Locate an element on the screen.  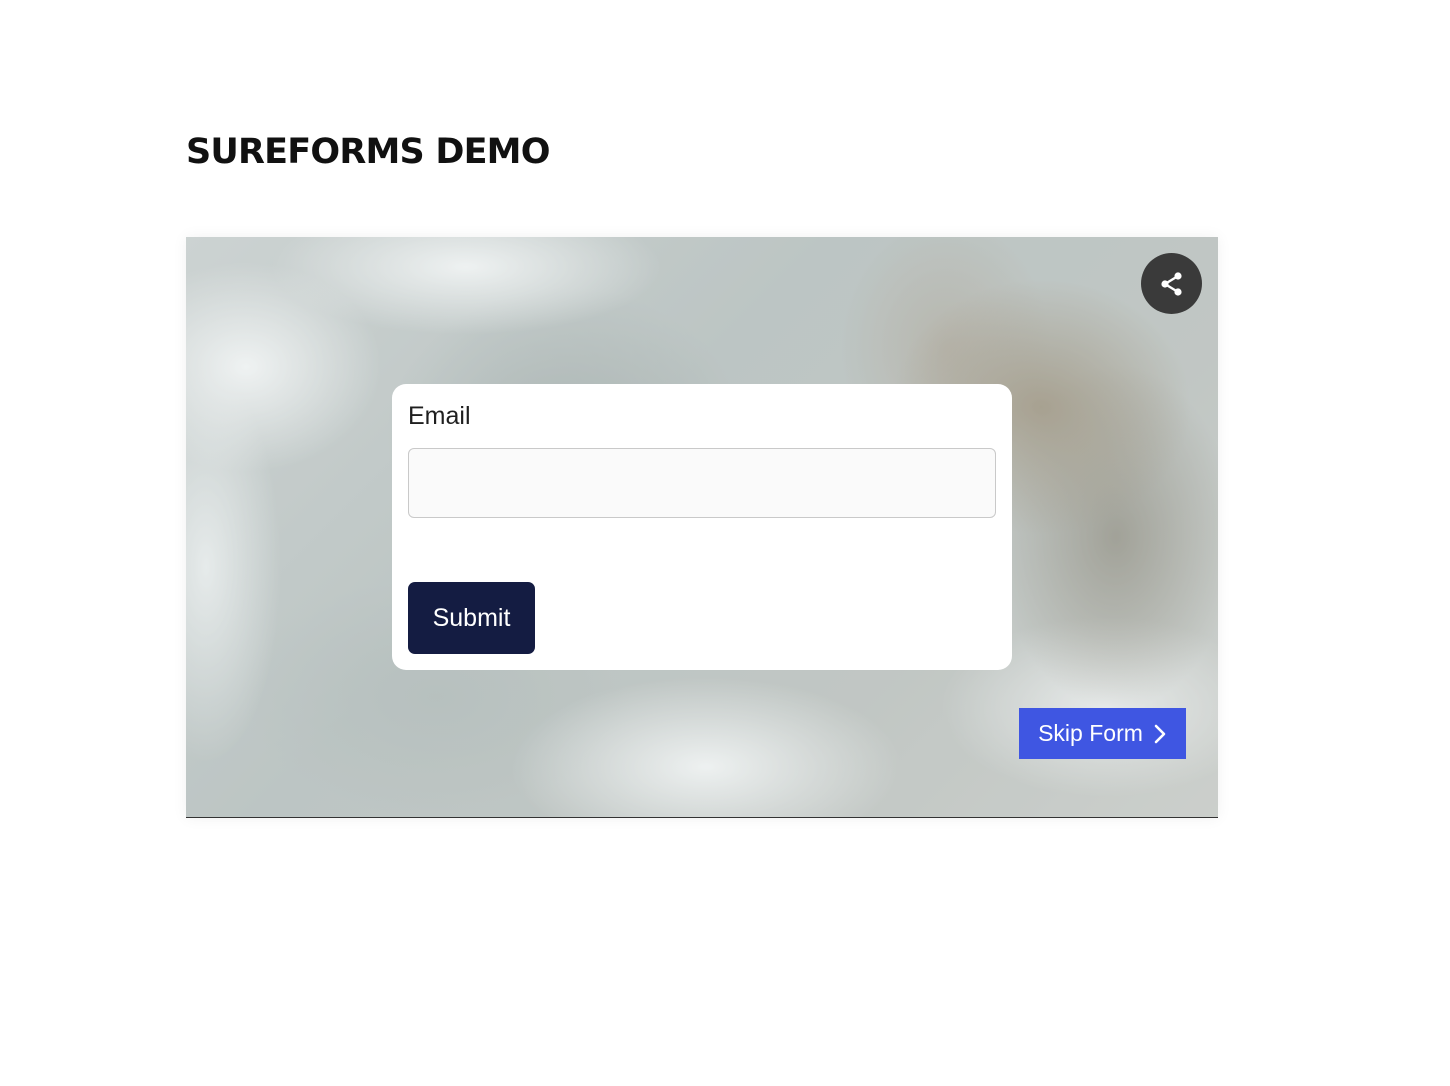
submit-button: Submit is located at coordinates (471, 618).